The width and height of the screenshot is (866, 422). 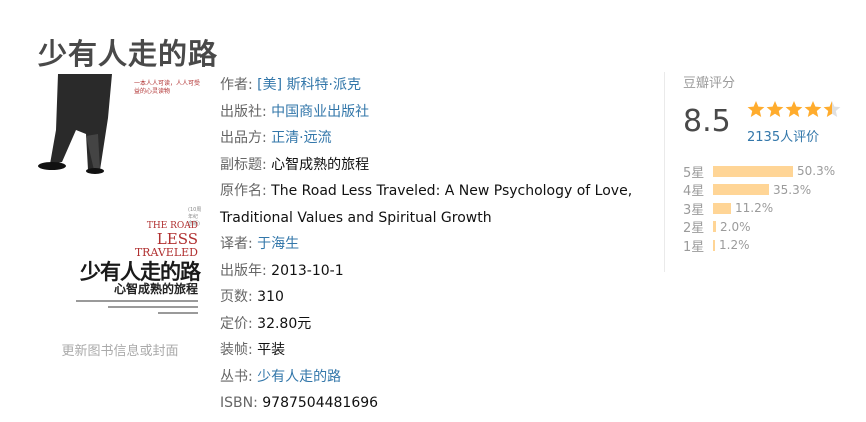 I want to click on rating-bar-row: 5星 50.3%, so click(x=759, y=171).